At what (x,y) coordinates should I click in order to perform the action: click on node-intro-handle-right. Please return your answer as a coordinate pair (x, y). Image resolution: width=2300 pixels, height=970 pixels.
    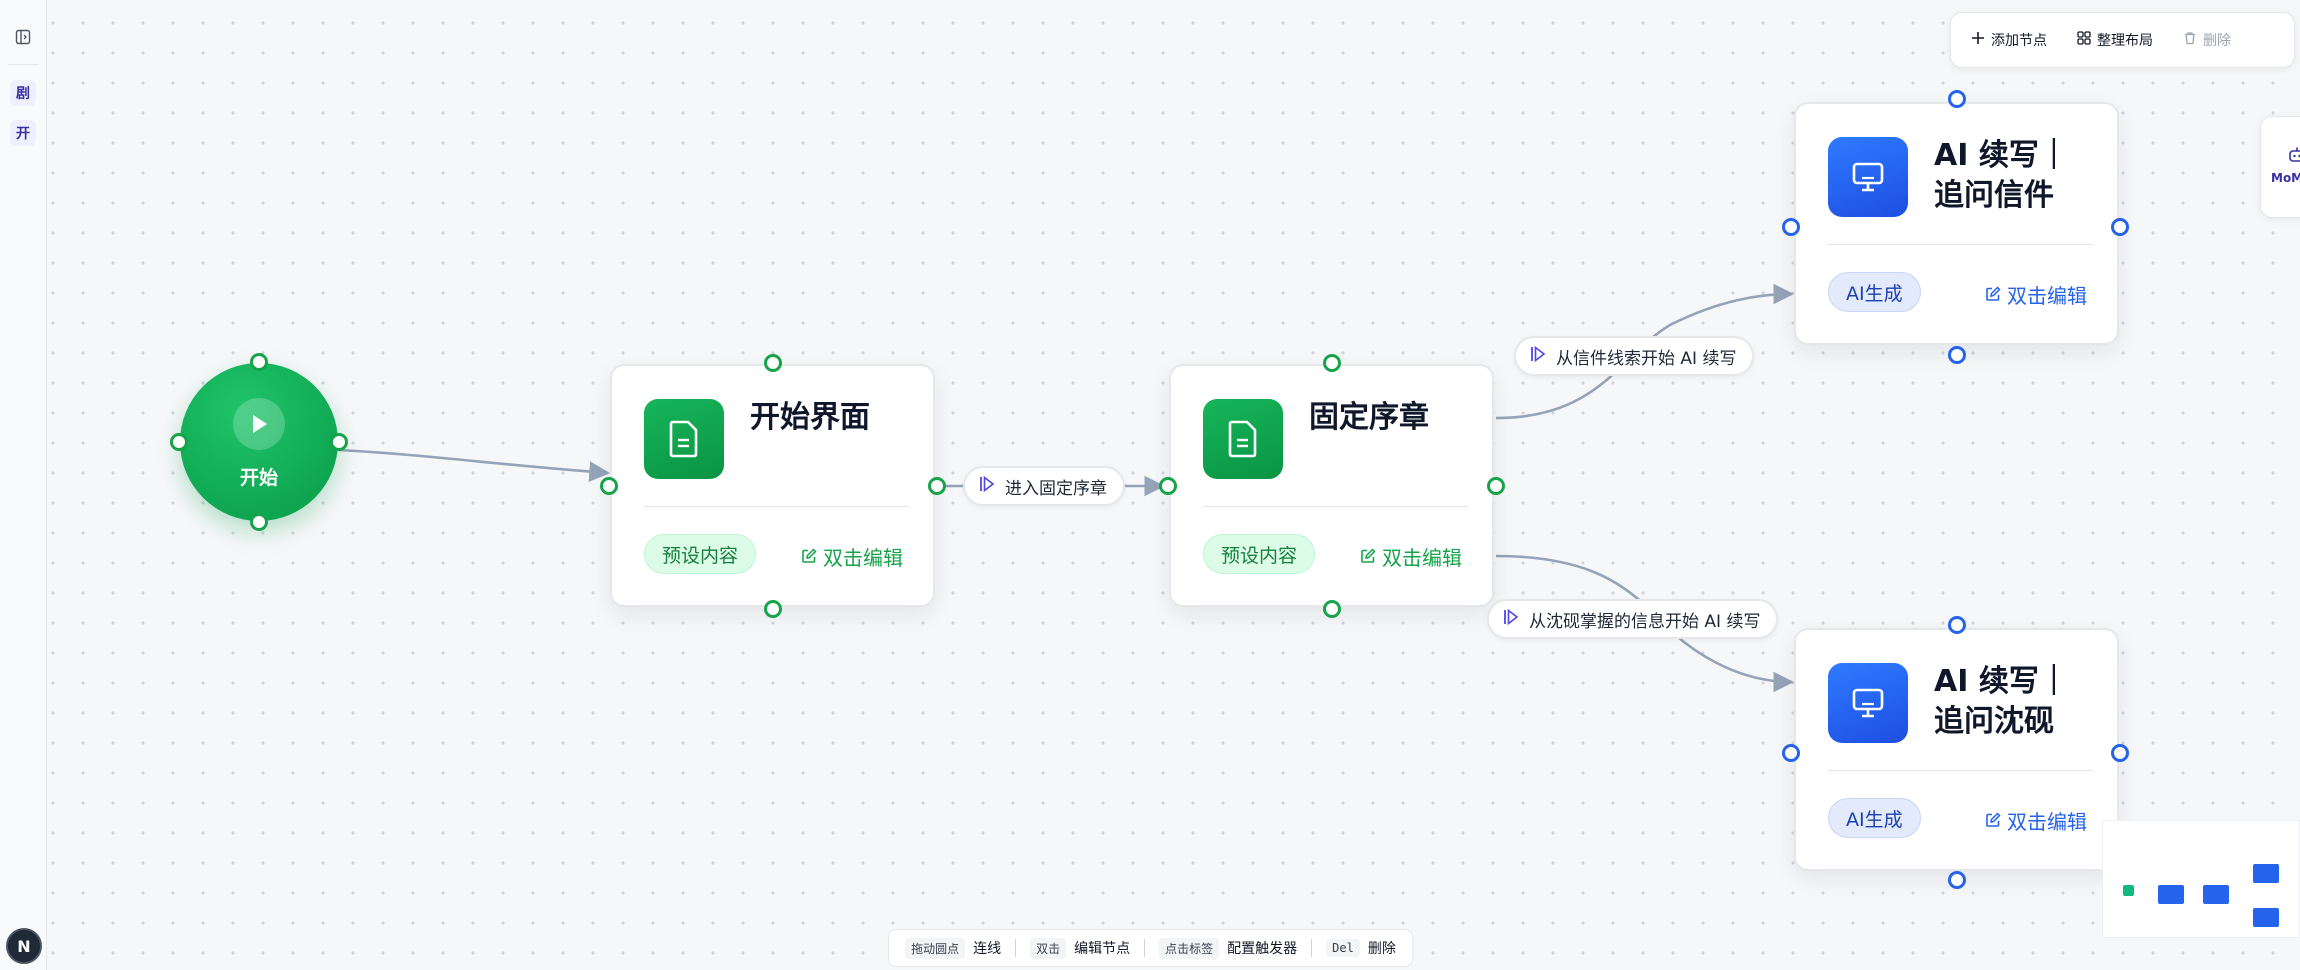
    Looking at the image, I should click on (937, 486).